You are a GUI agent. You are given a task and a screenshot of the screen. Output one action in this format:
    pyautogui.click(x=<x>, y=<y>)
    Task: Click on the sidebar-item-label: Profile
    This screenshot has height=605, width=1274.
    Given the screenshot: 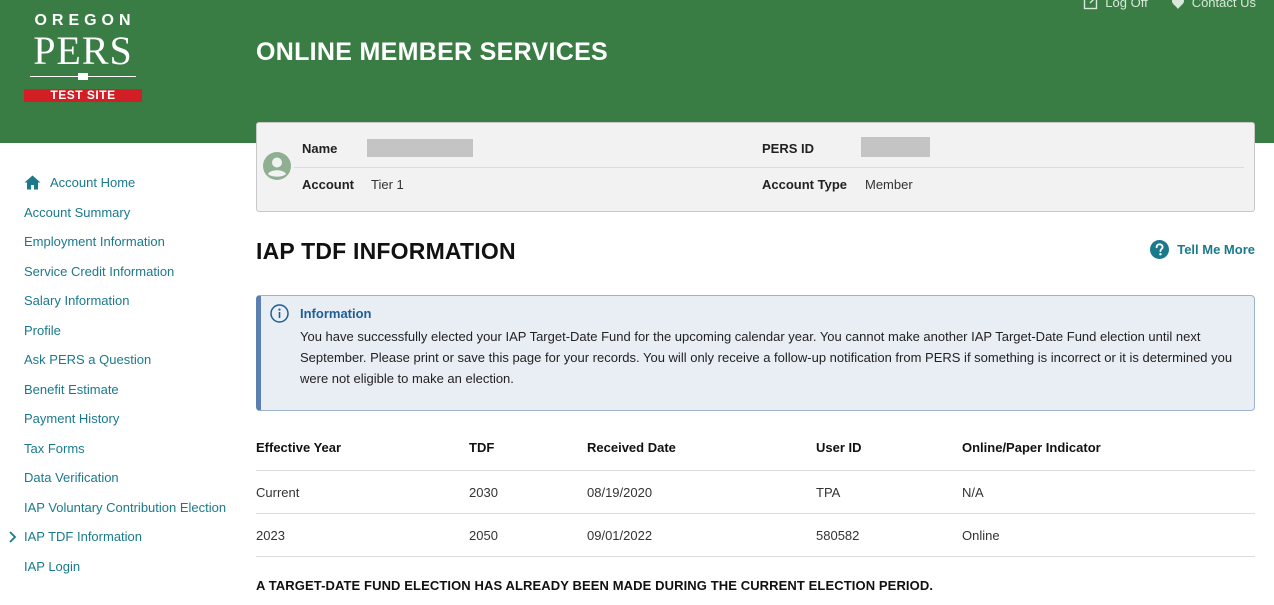 What is the action you would take?
    pyautogui.click(x=42, y=330)
    